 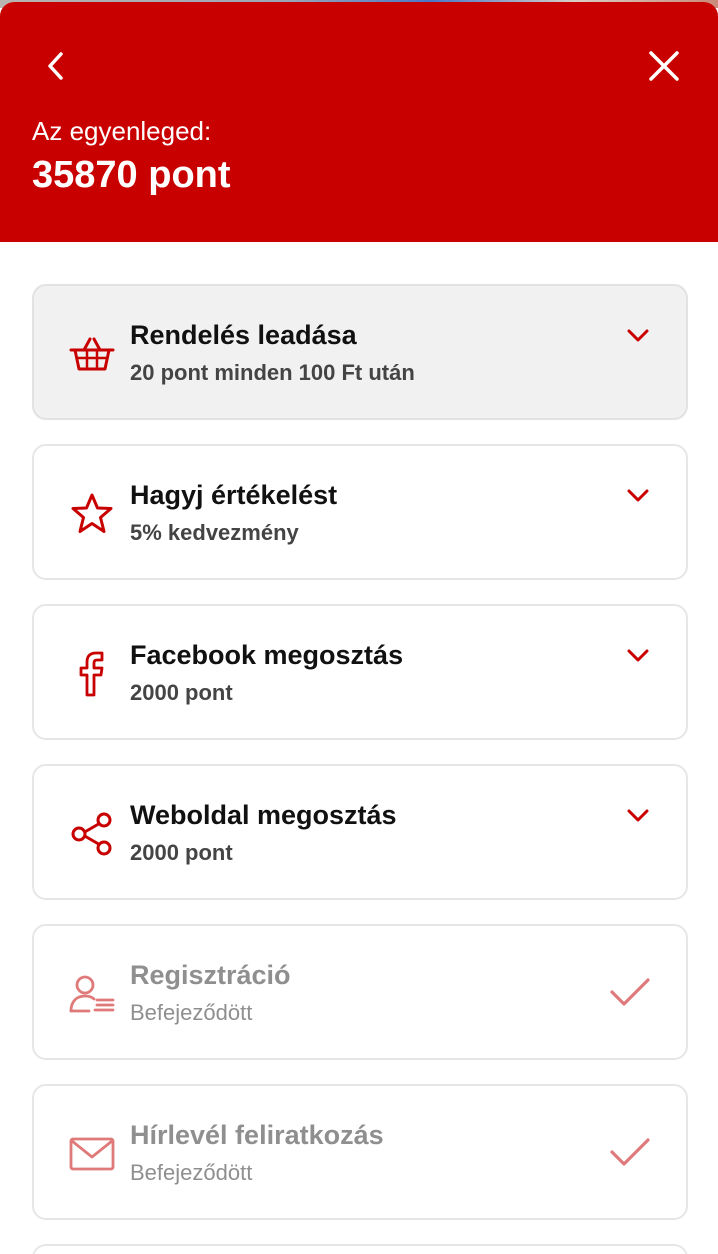 What do you see at coordinates (214, 532) in the screenshot?
I see `reward-item-subtitle: 5% kedvezmény` at bounding box center [214, 532].